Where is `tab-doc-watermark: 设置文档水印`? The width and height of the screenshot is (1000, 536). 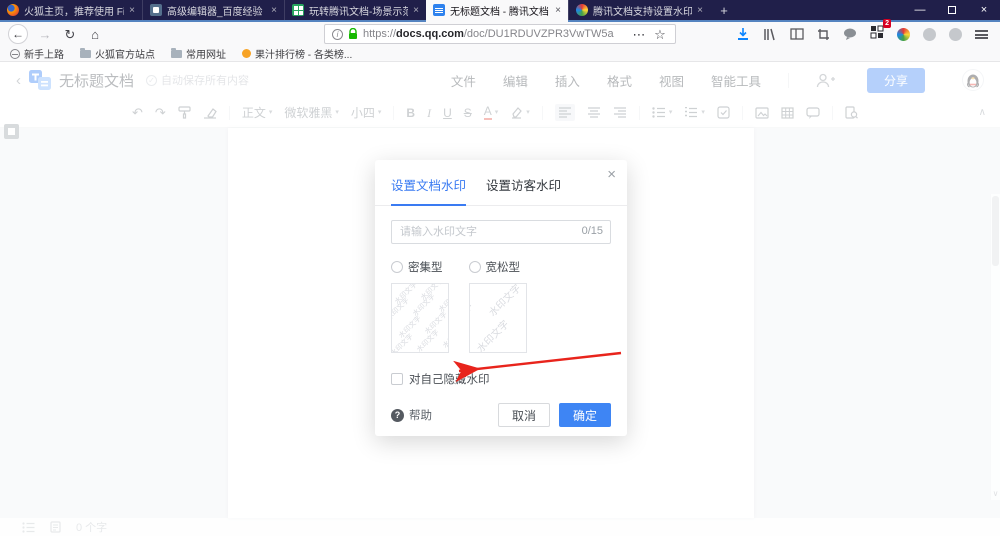 tab-doc-watermark: 设置文档水印 is located at coordinates (429, 190).